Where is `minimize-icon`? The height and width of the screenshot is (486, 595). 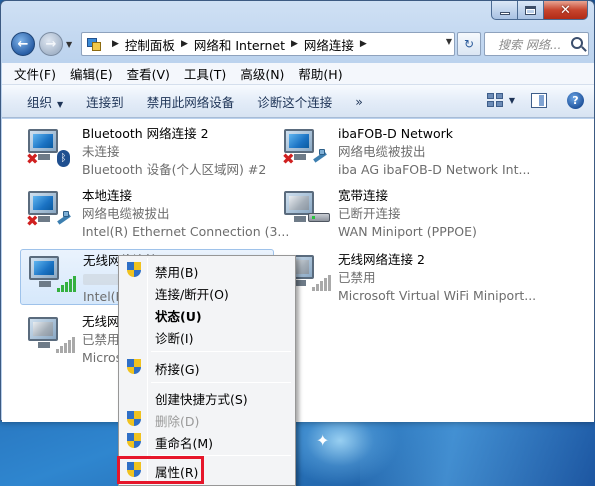 minimize-icon is located at coordinates (504, 13).